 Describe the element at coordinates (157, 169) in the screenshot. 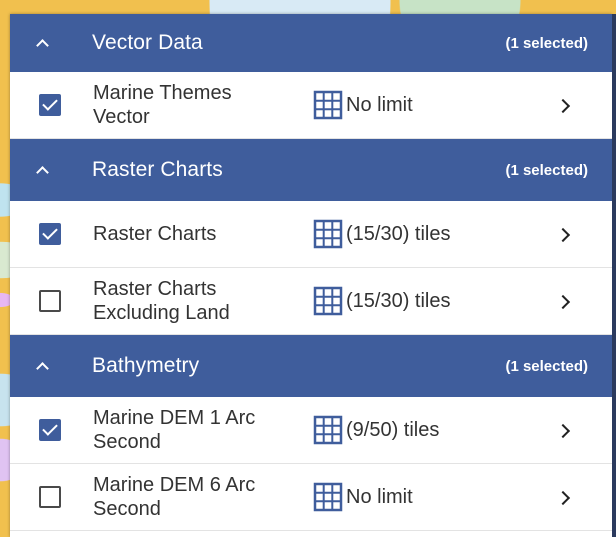

I see `group-title: Raster Charts` at that location.